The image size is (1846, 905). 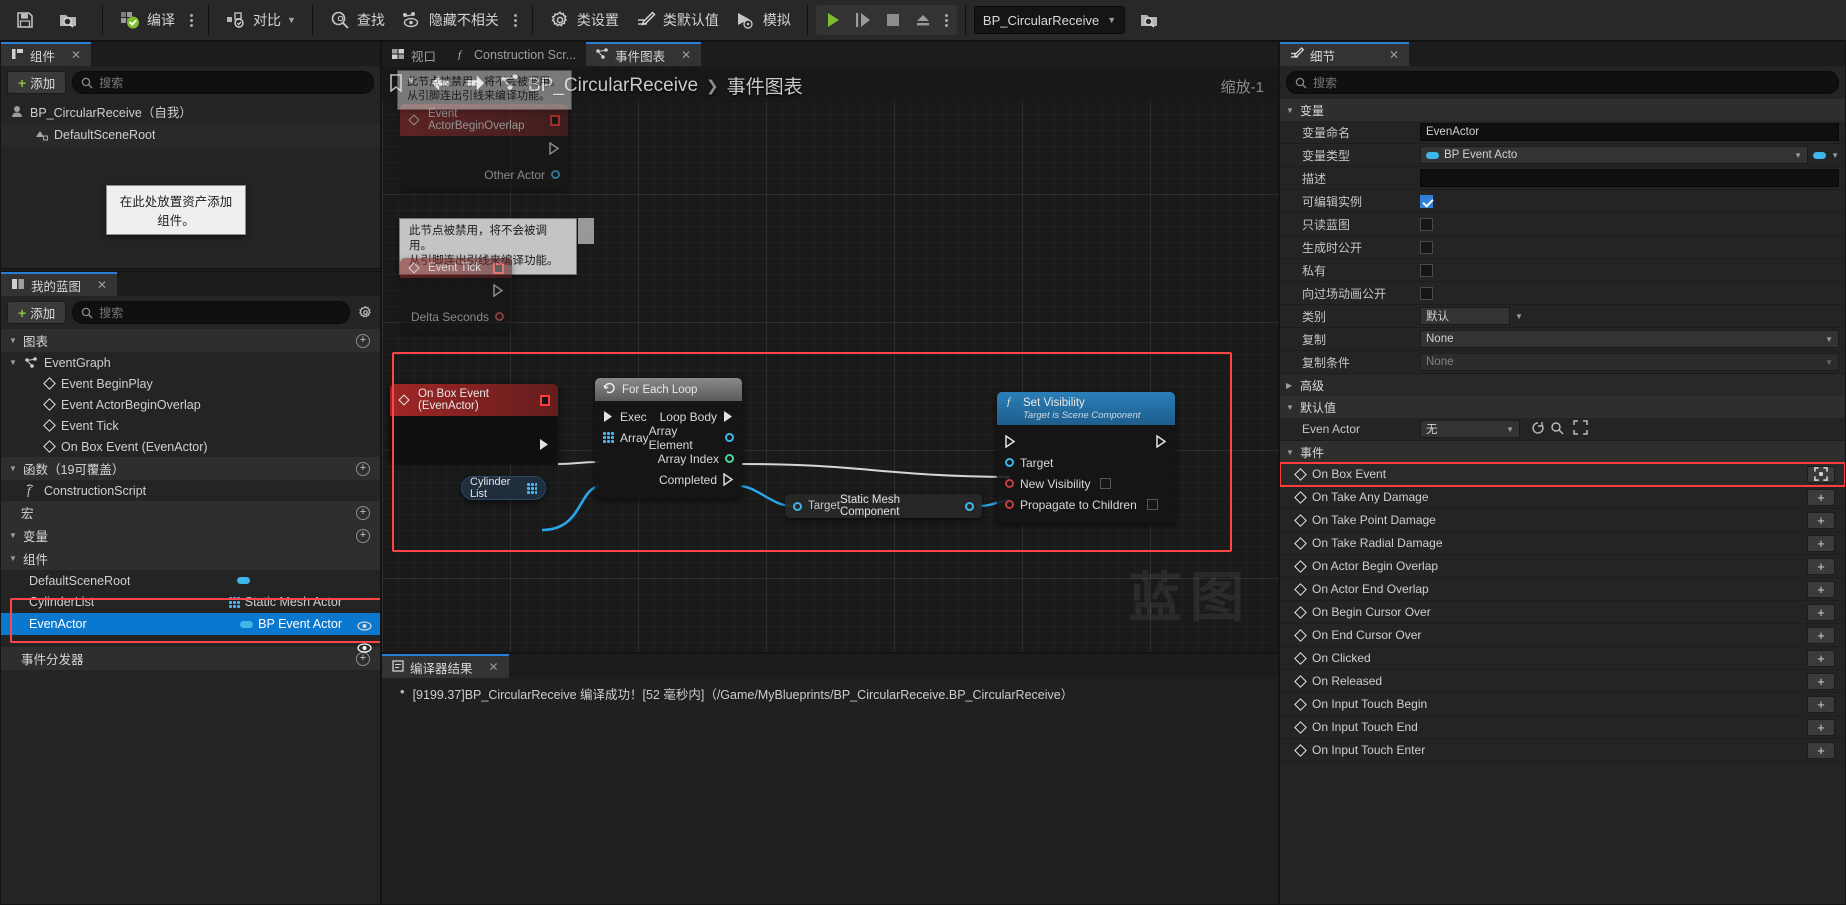 What do you see at coordinates (763, 20) in the screenshot?
I see `simulate-button: 模拟` at bounding box center [763, 20].